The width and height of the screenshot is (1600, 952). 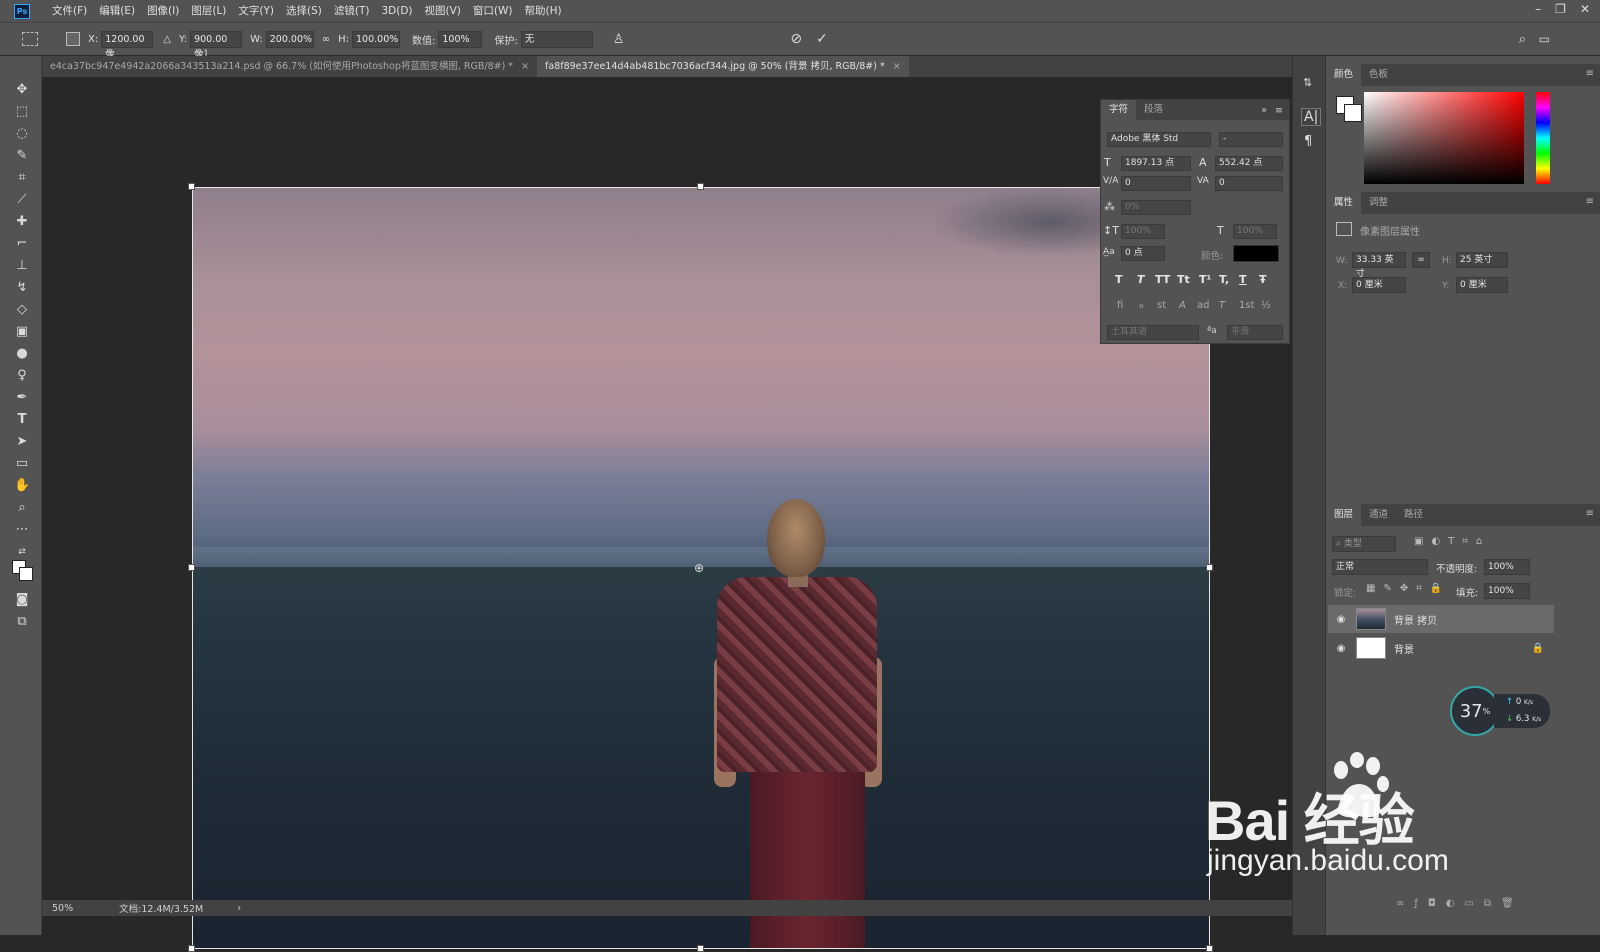 I want to click on pen-tool-icon: ✒, so click(x=22, y=398).